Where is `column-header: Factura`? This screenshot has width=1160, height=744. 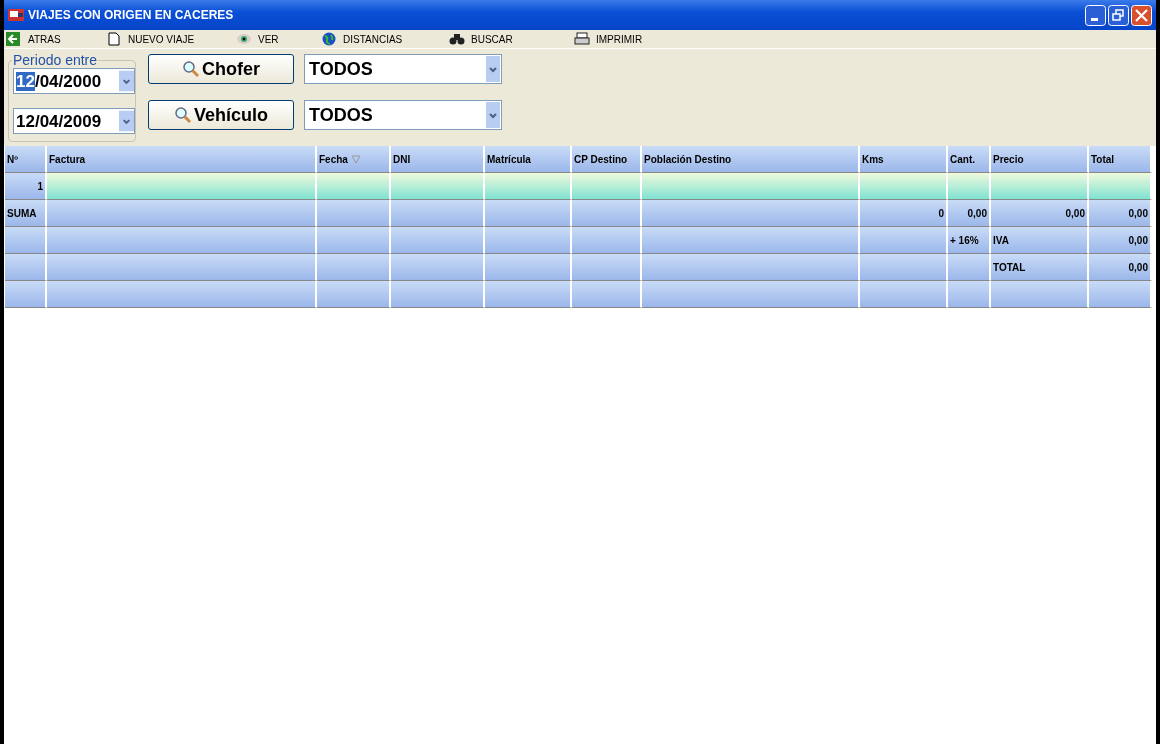 column-header: Factura is located at coordinates (182, 159).